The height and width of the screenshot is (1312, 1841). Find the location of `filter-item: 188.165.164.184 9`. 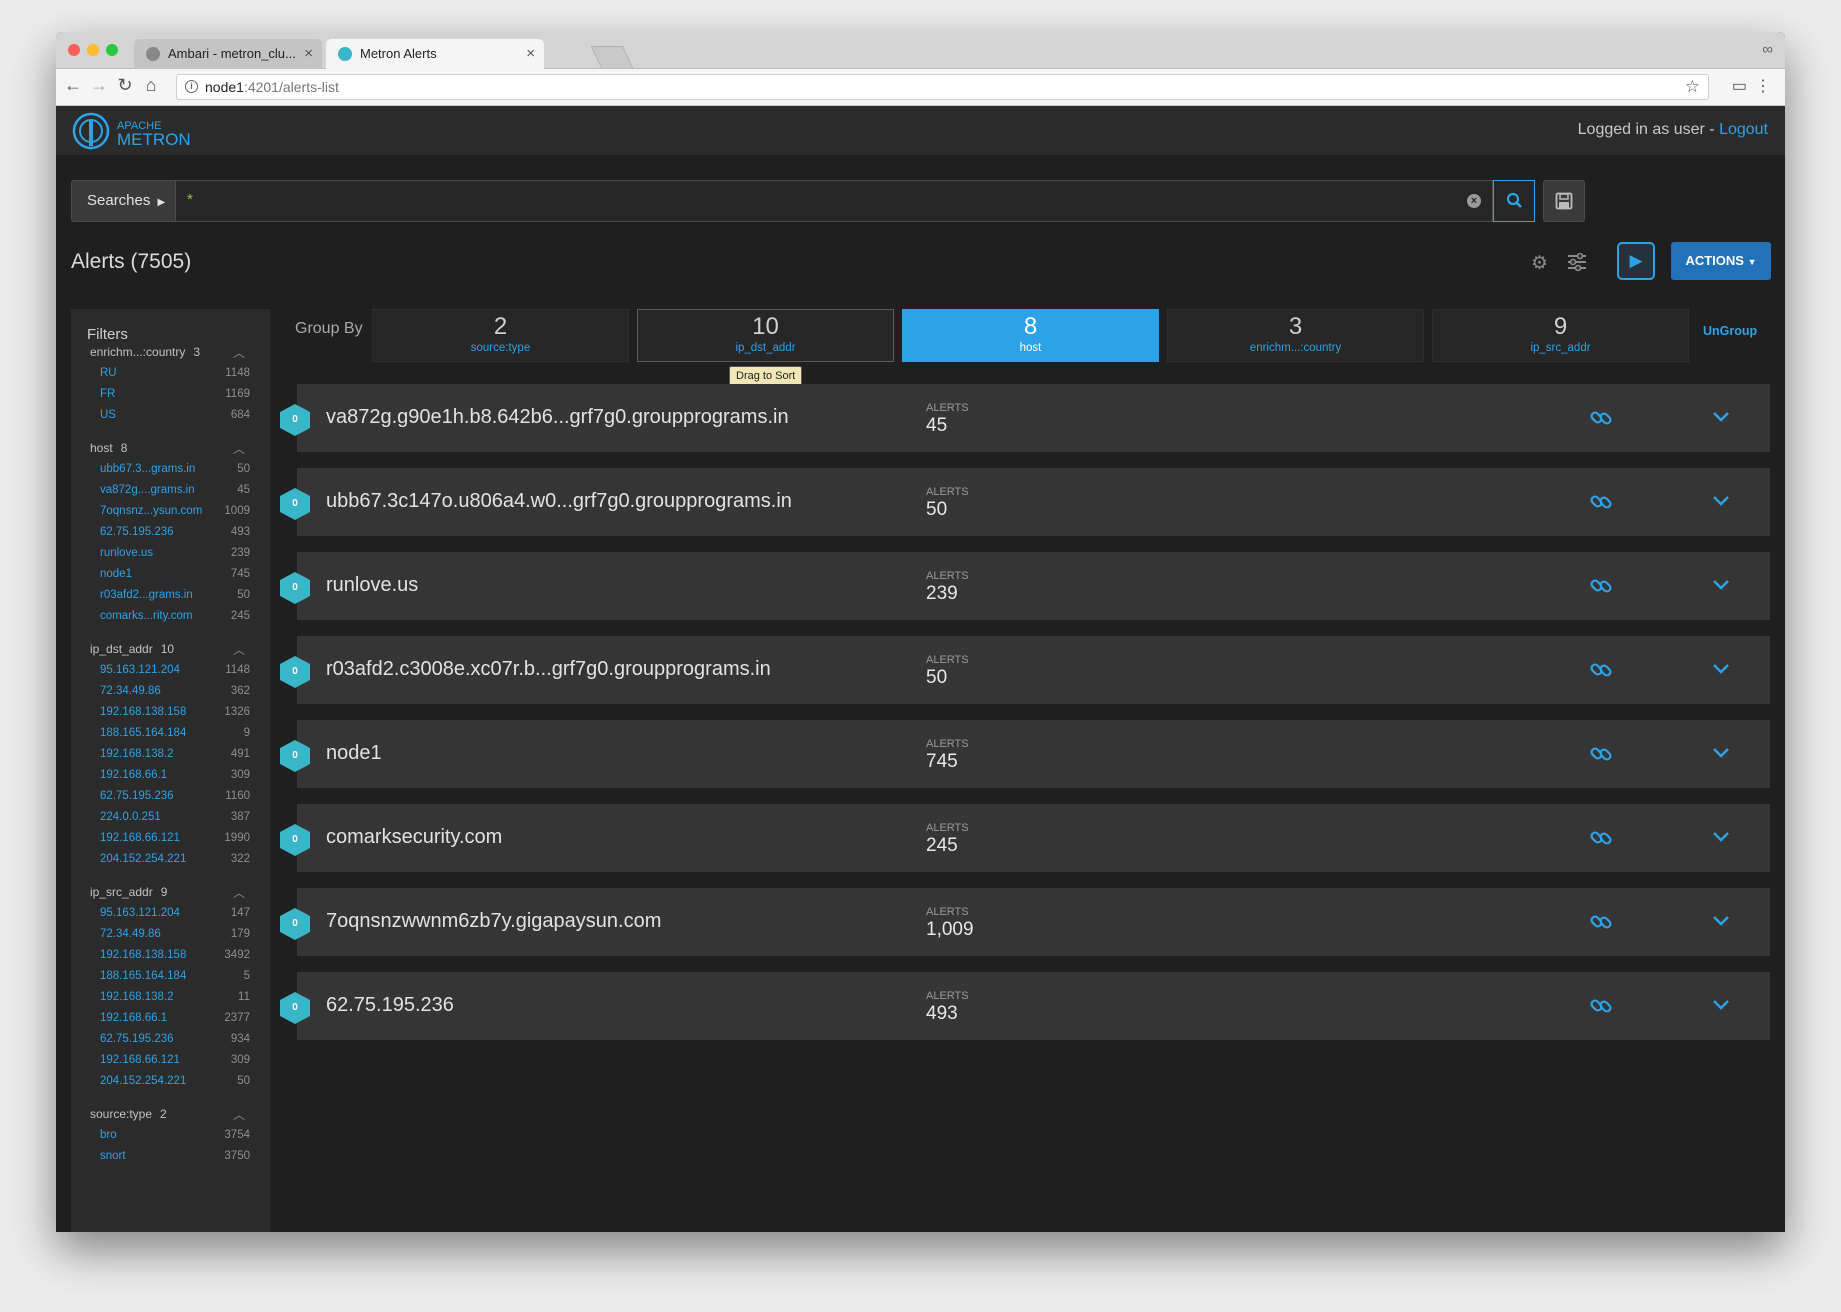

filter-item: 188.165.164.184 9 is located at coordinates (175, 733).